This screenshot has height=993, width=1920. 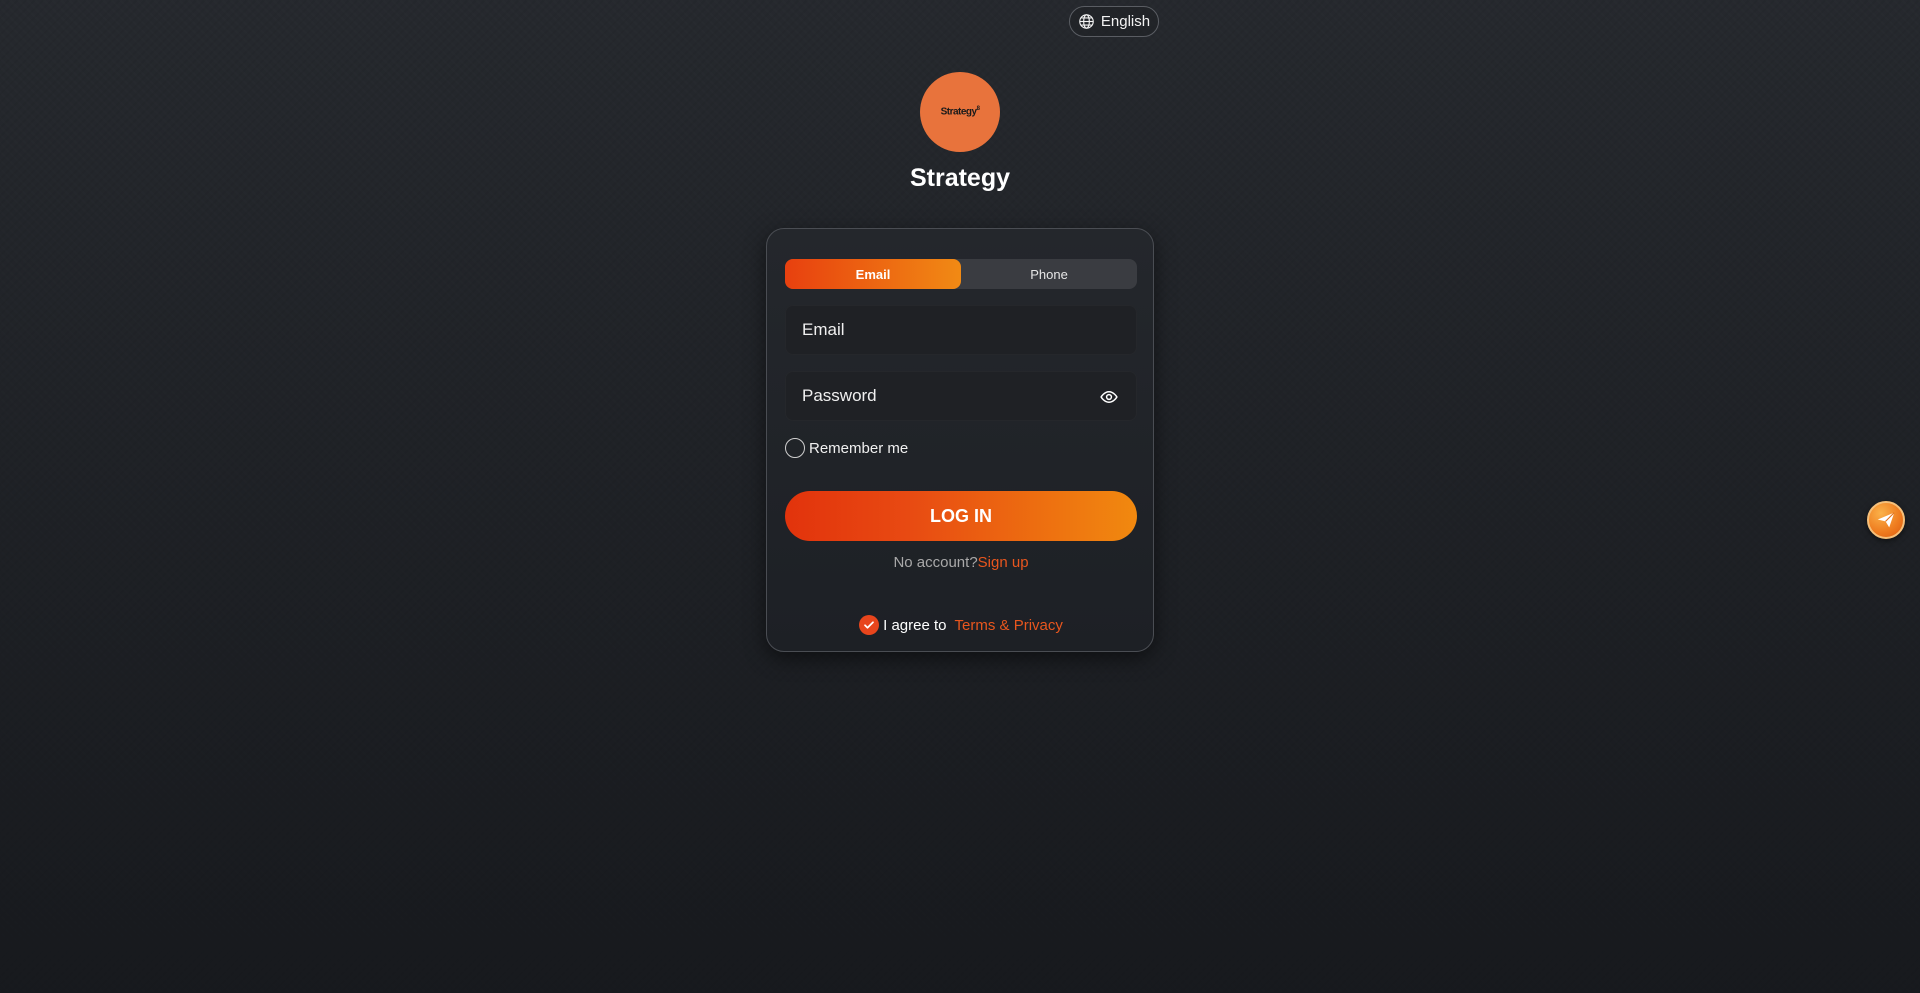 I want to click on globe-icon, so click(x=1086, y=21).